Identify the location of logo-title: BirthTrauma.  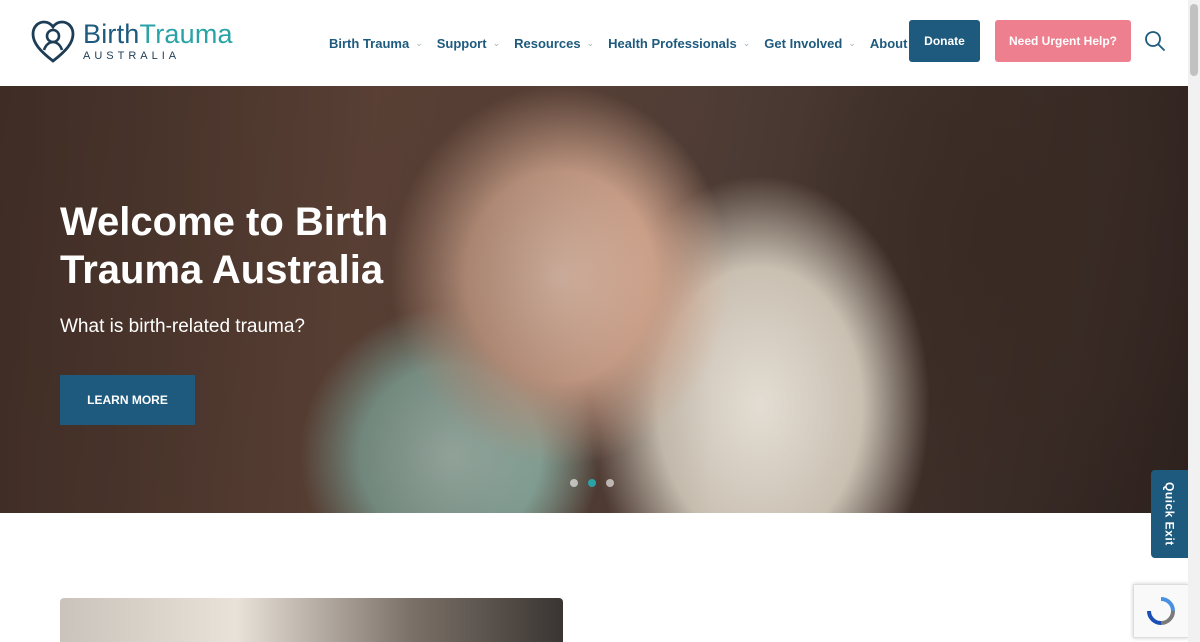
(158, 33).